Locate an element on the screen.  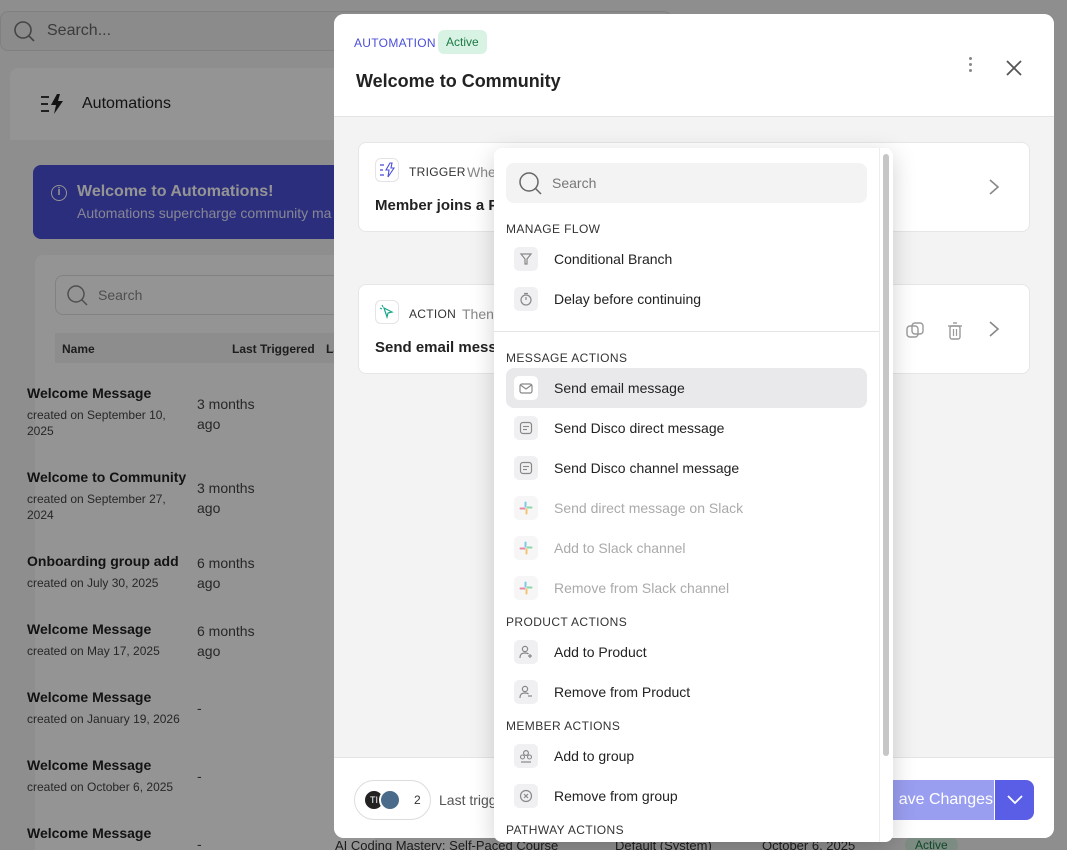
action-sub-label: Then is located at coordinates (478, 314).